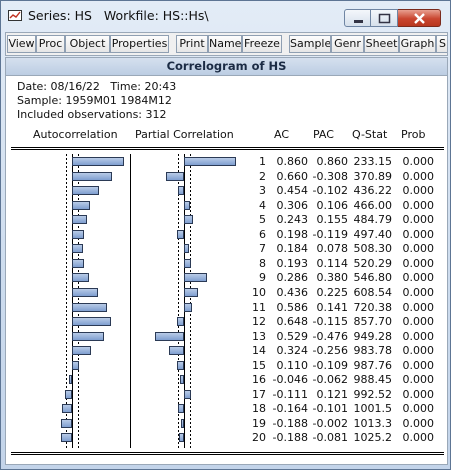 The width and height of the screenshot is (451, 470). I want to click on sheet-button: Sheet, so click(381, 44).